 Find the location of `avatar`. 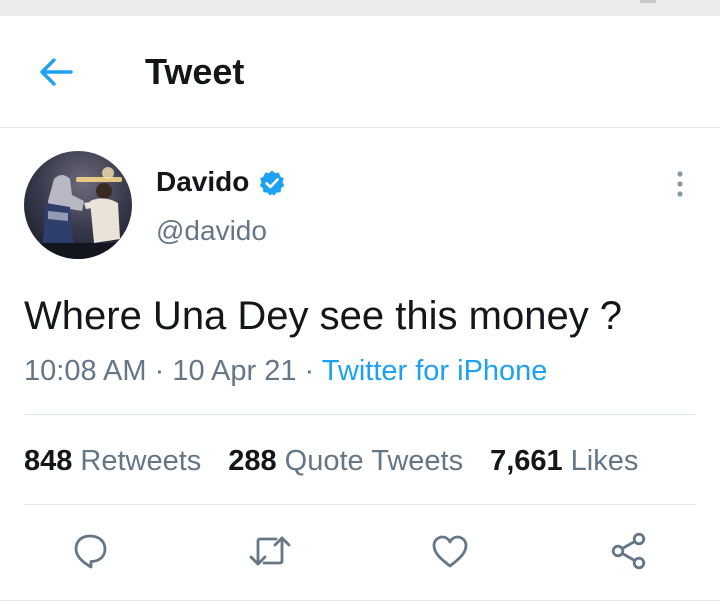

avatar is located at coordinates (78, 205).